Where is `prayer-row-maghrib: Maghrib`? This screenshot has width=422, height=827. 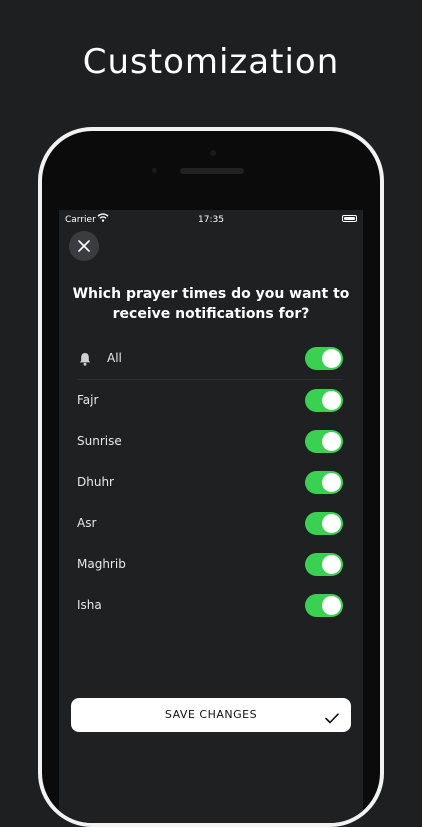 prayer-row-maghrib: Maghrib is located at coordinates (210, 564).